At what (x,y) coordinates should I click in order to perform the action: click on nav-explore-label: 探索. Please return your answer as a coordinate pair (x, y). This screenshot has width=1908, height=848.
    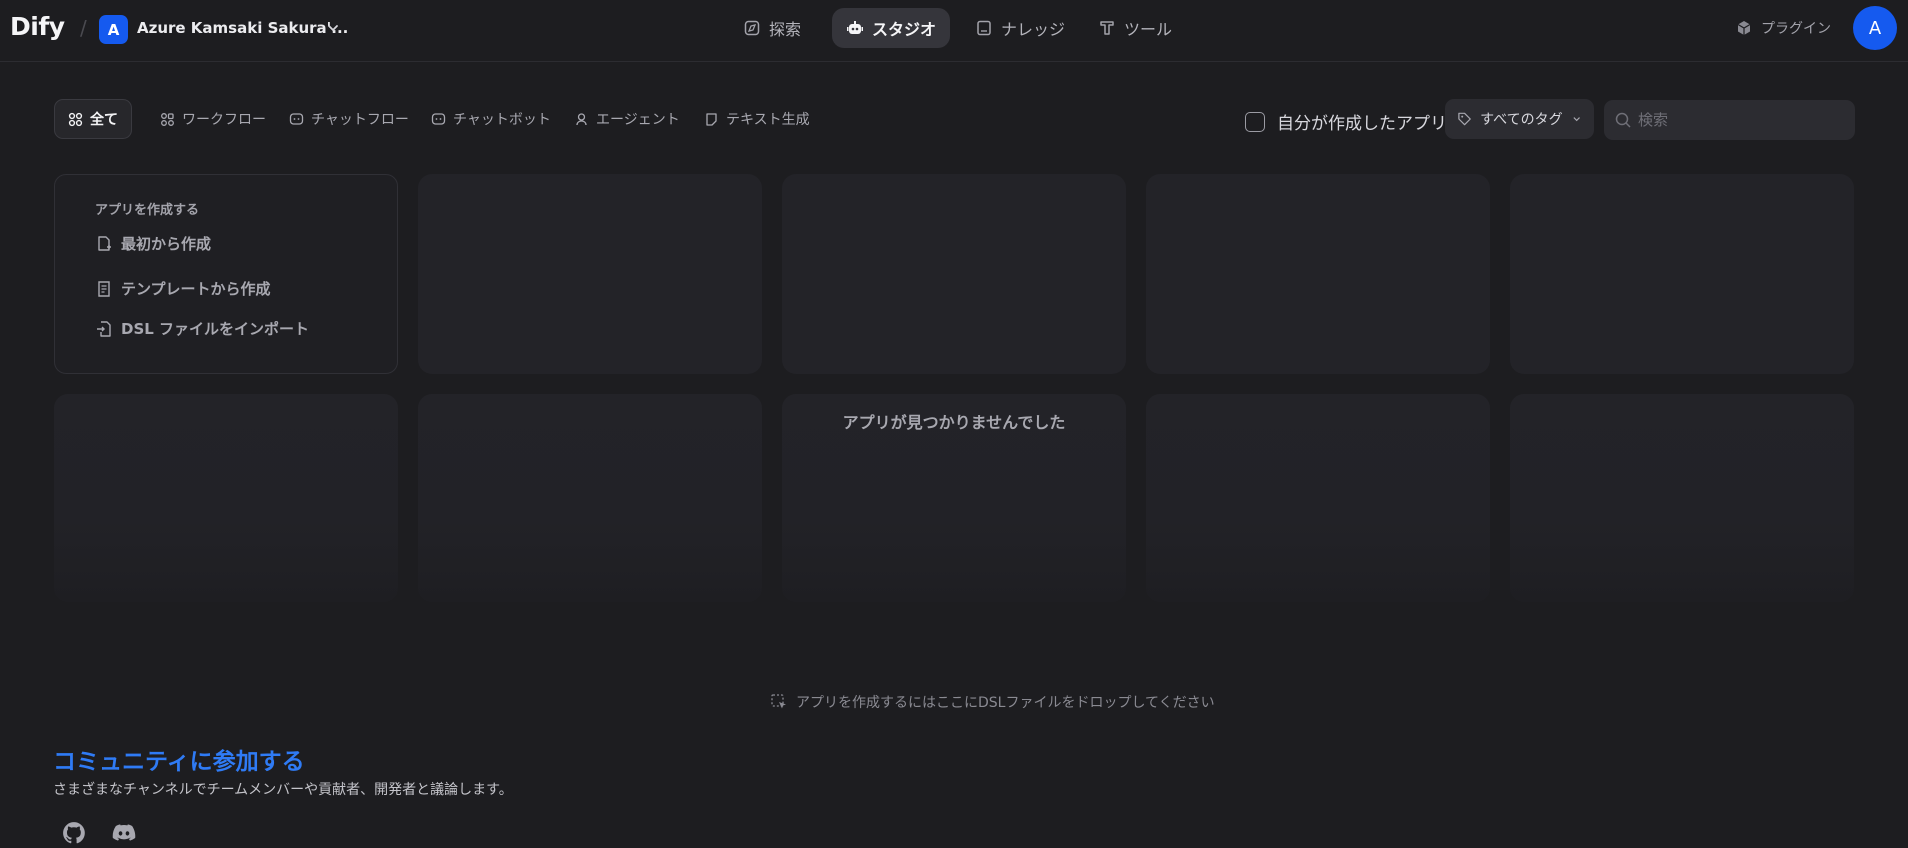
    Looking at the image, I should click on (785, 29).